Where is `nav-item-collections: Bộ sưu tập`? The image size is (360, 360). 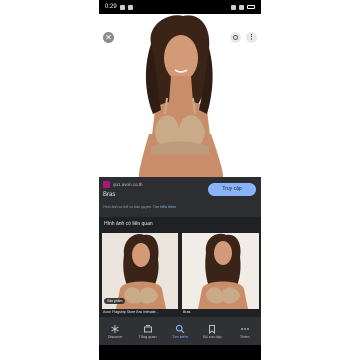 nav-item-collections: Bộ sưu tập is located at coordinates (212, 331).